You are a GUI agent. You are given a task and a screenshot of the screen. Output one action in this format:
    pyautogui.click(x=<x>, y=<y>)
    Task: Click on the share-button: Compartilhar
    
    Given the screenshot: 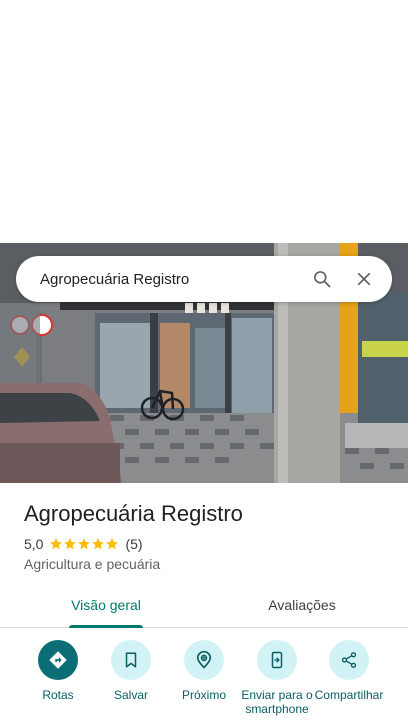 What is the action you would take?
    pyautogui.click(x=349, y=671)
    